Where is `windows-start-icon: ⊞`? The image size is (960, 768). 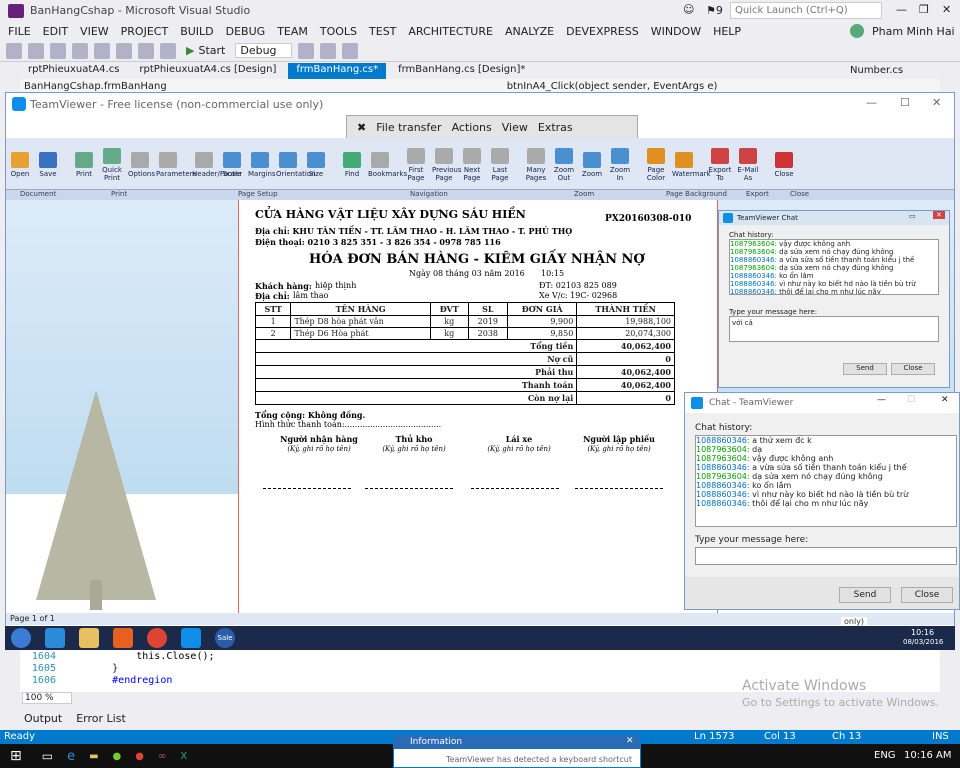
windows-start-icon: ⊞ is located at coordinates (16, 756).